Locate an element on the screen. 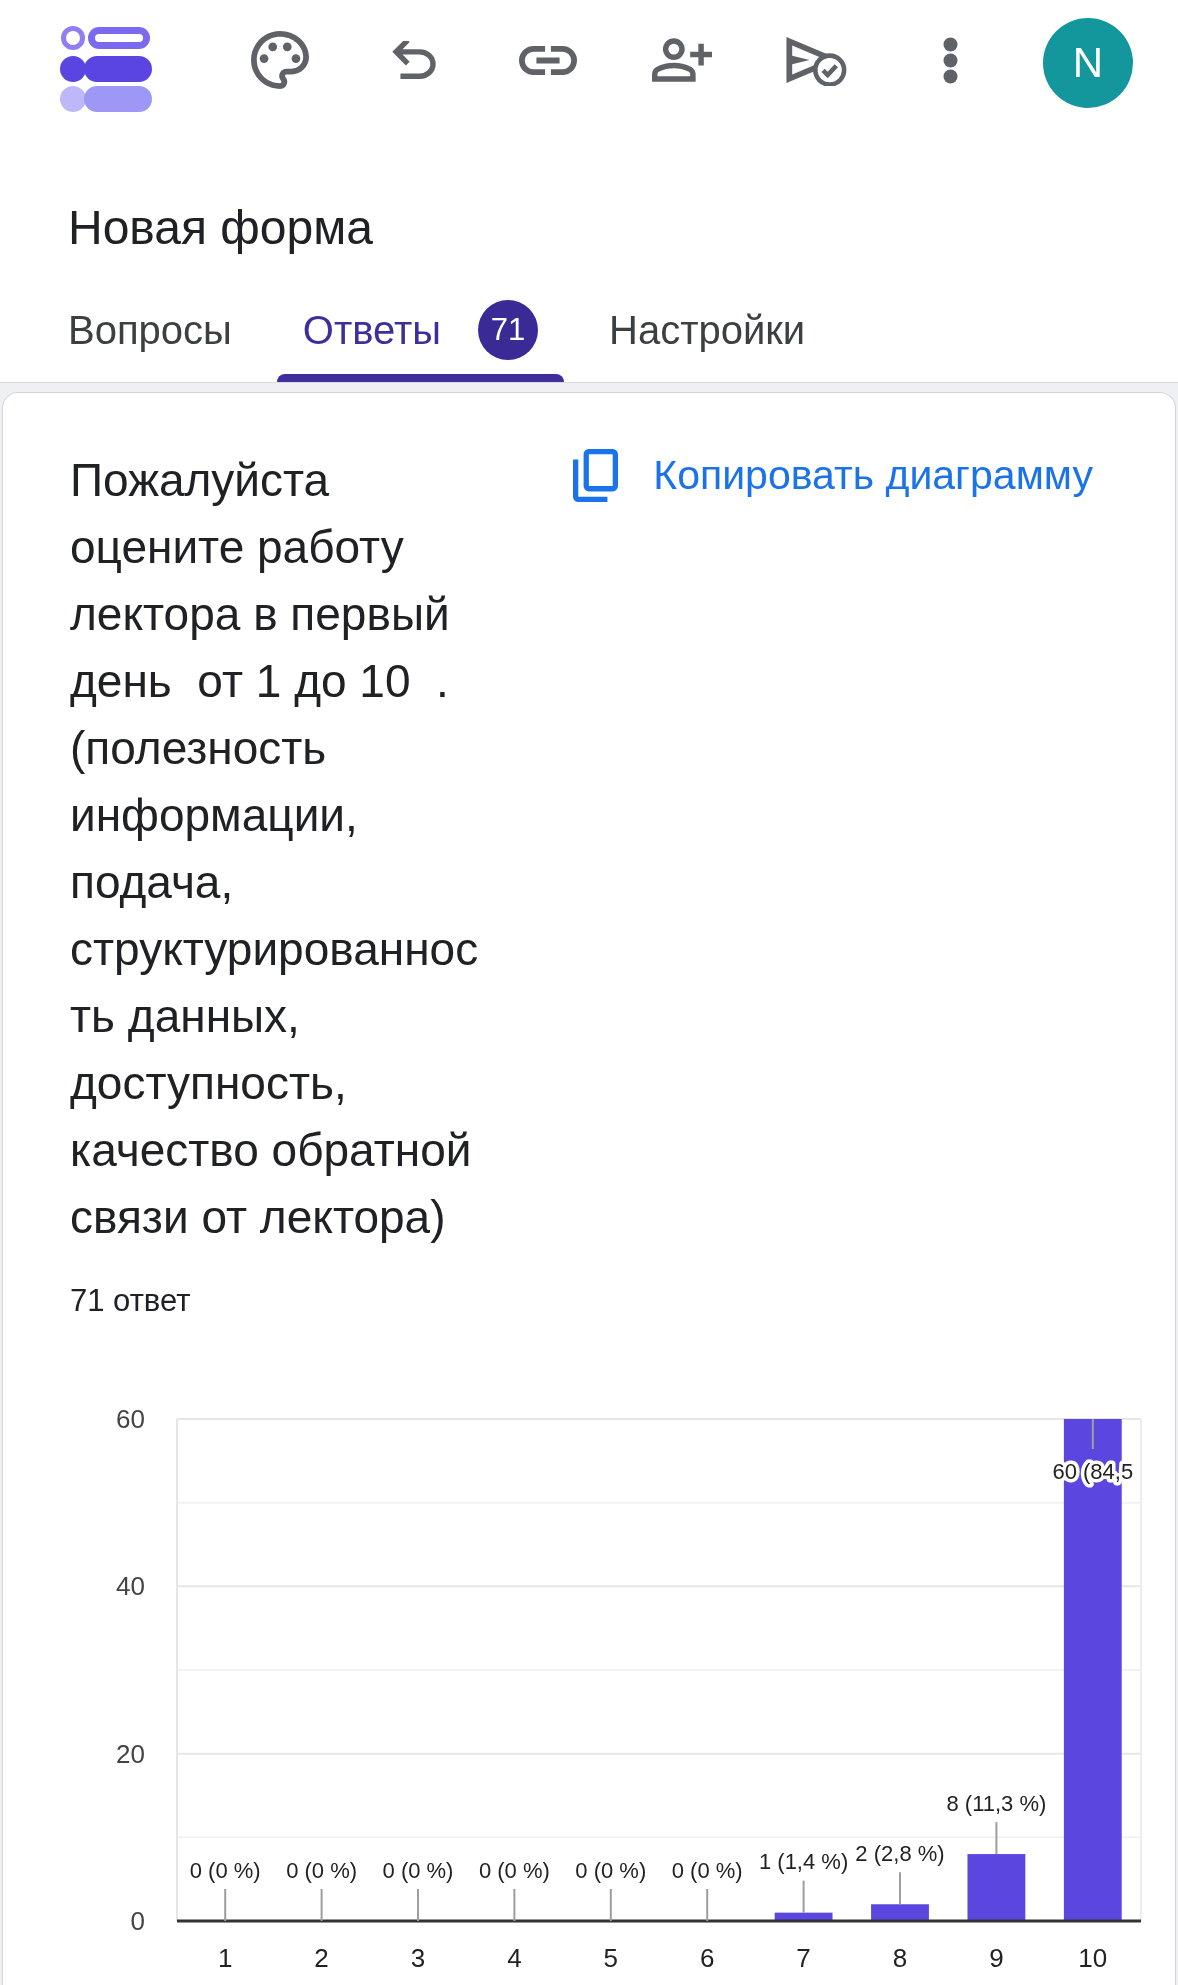 This screenshot has height=1985, width=1178. tab: Ответы 71 is located at coordinates (420, 336).